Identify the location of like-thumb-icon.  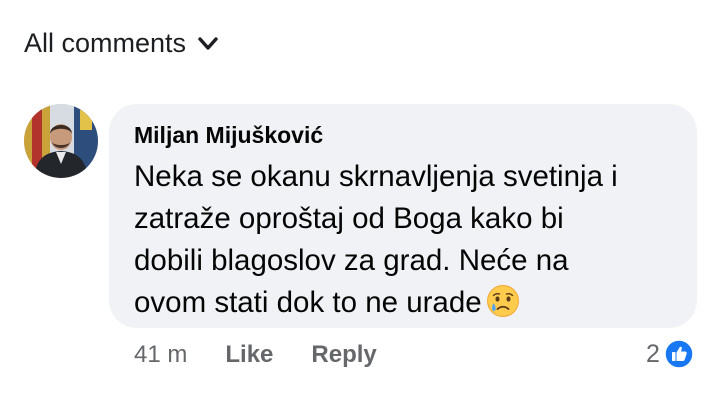
(679, 354).